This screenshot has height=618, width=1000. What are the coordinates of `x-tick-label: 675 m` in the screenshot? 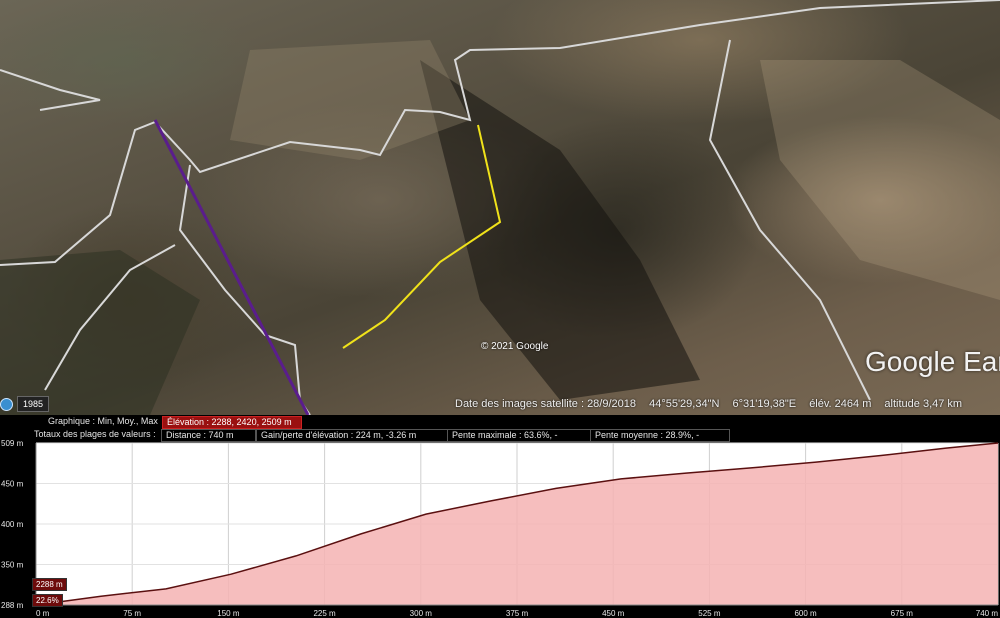 It's located at (902, 613).